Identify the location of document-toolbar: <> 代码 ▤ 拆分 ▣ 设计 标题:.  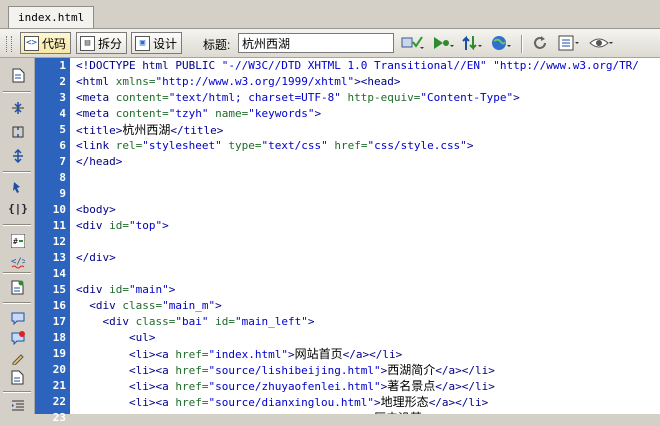
(330, 43).